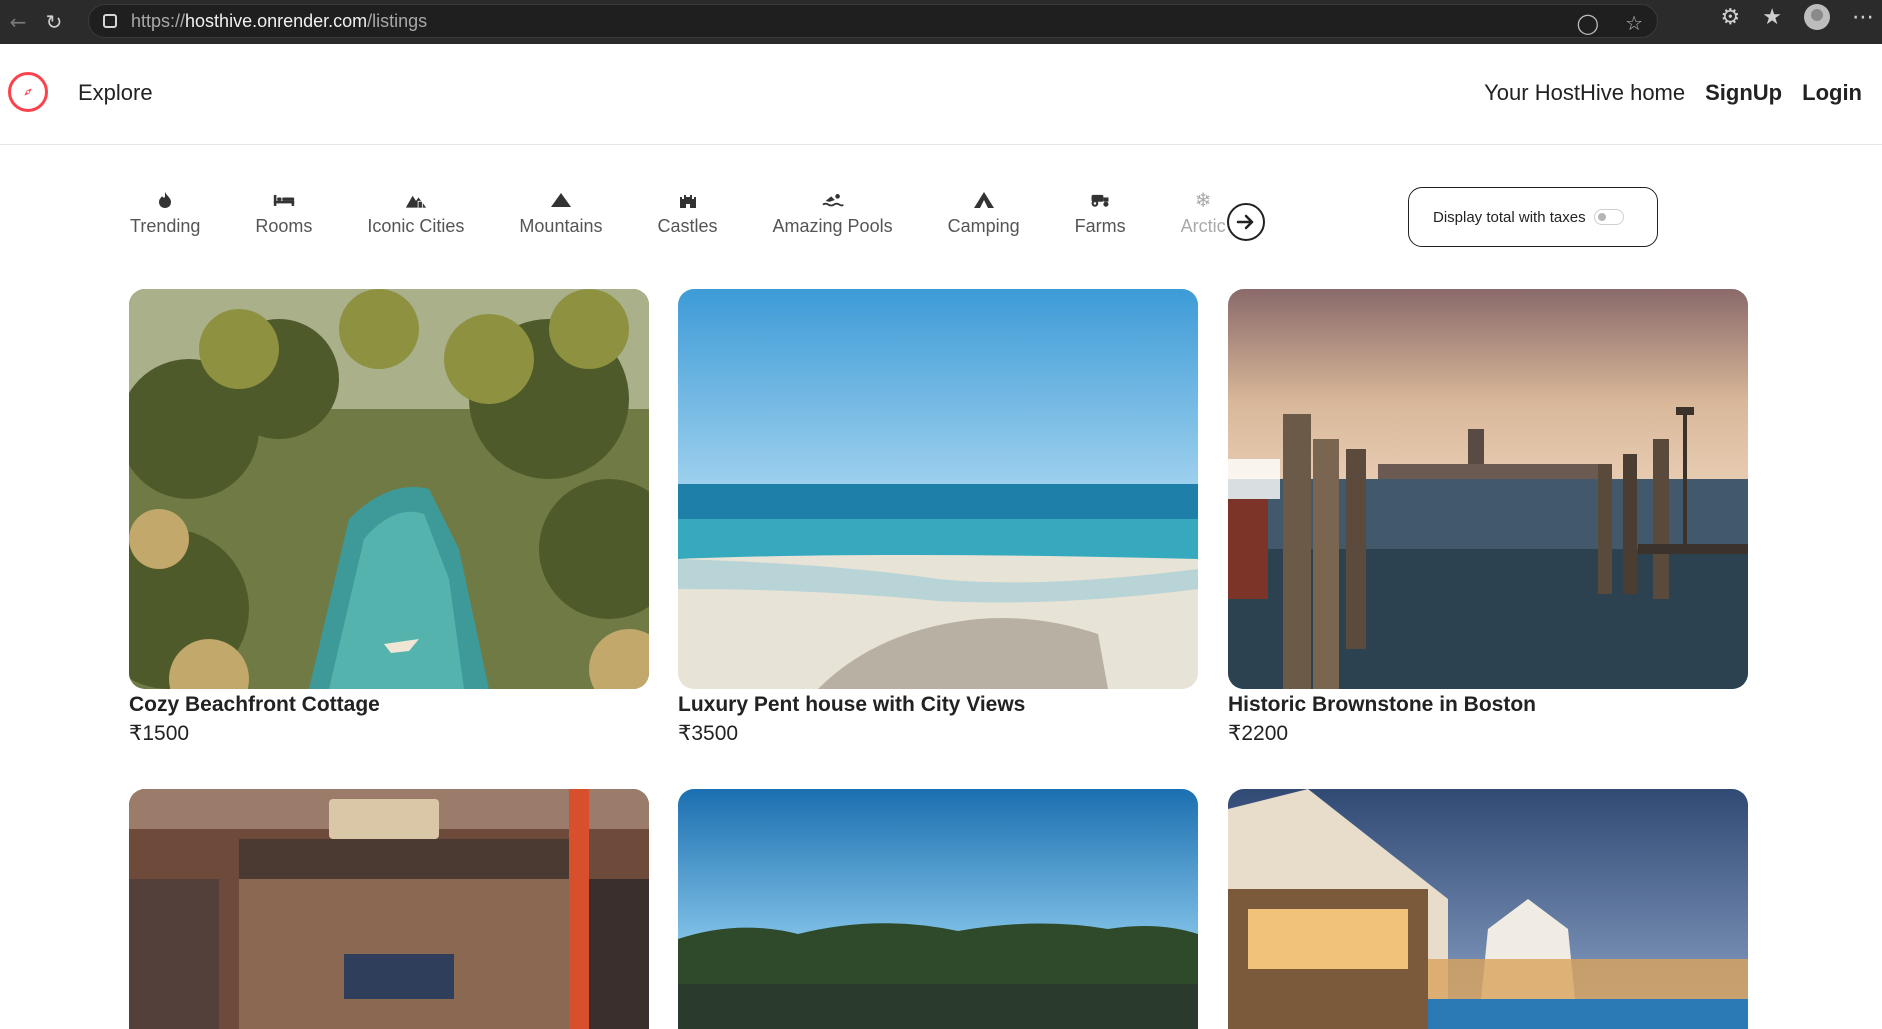  I want to click on compass-logo-icon, so click(28, 92).